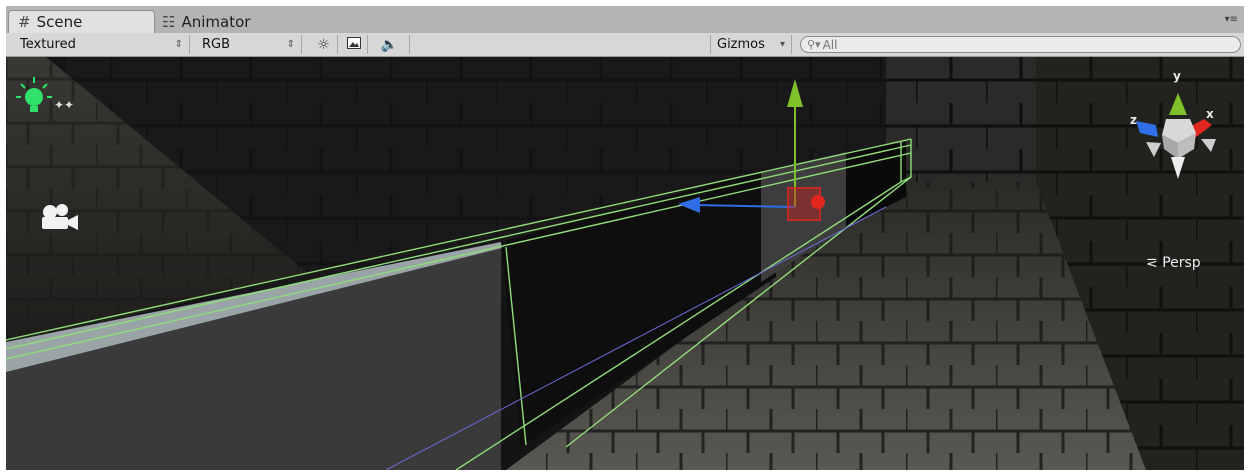  What do you see at coordinates (59, 22) in the screenshot?
I see `tab-scene-label: Scene` at bounding box center [59, 22].